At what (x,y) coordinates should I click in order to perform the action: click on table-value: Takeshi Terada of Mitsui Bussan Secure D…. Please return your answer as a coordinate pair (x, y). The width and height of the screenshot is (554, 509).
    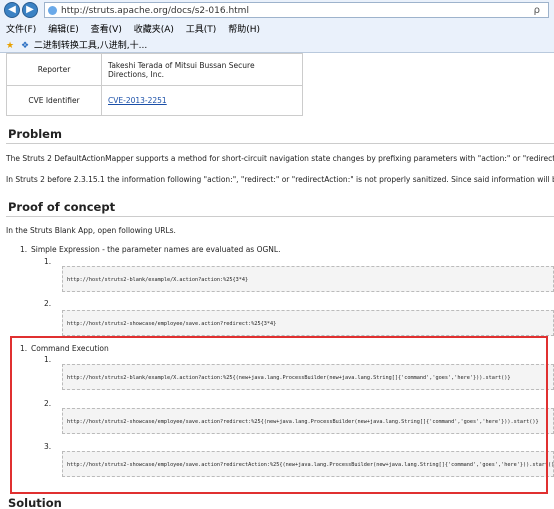
    Looking at the image, I should click on (202, 69).